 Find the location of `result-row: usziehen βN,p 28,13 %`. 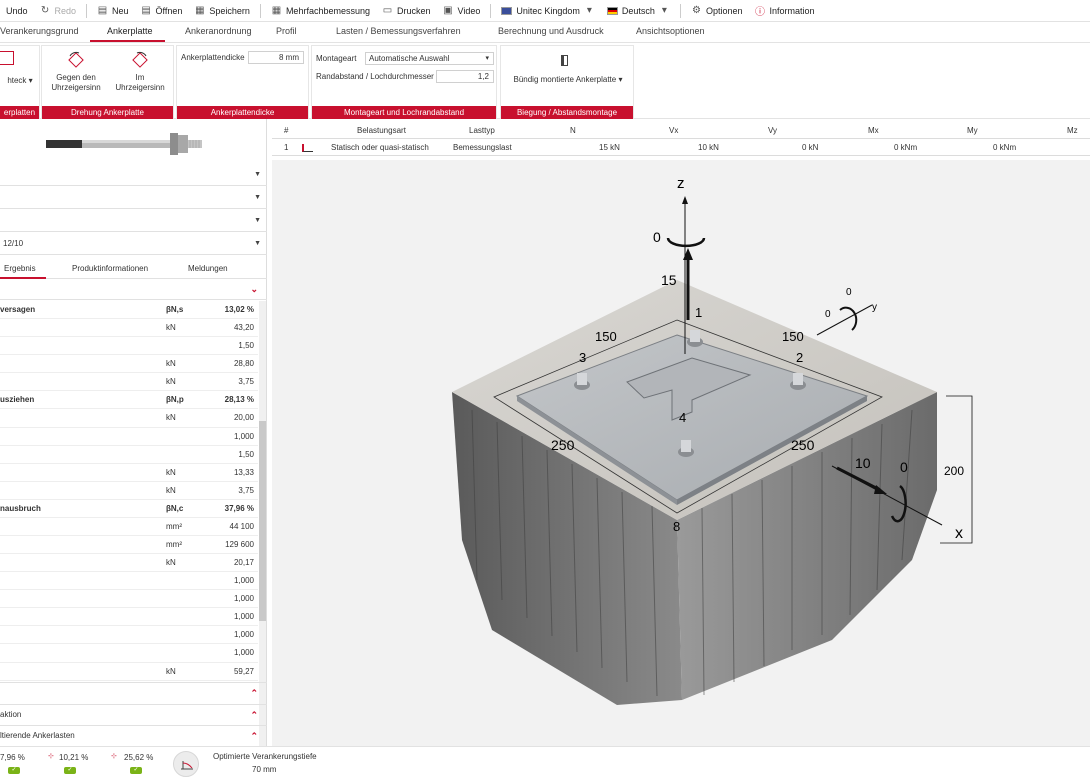

result-row: usziehen βN,p 28,13 % is located at coordinates (129, 400).